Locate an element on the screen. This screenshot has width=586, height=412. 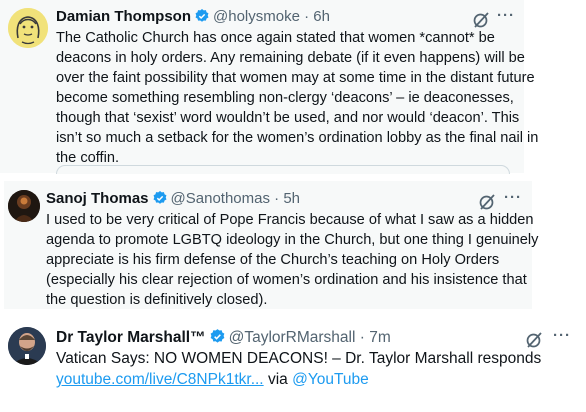
author-handle: @holysmoke is located at coordinates (256, 16).